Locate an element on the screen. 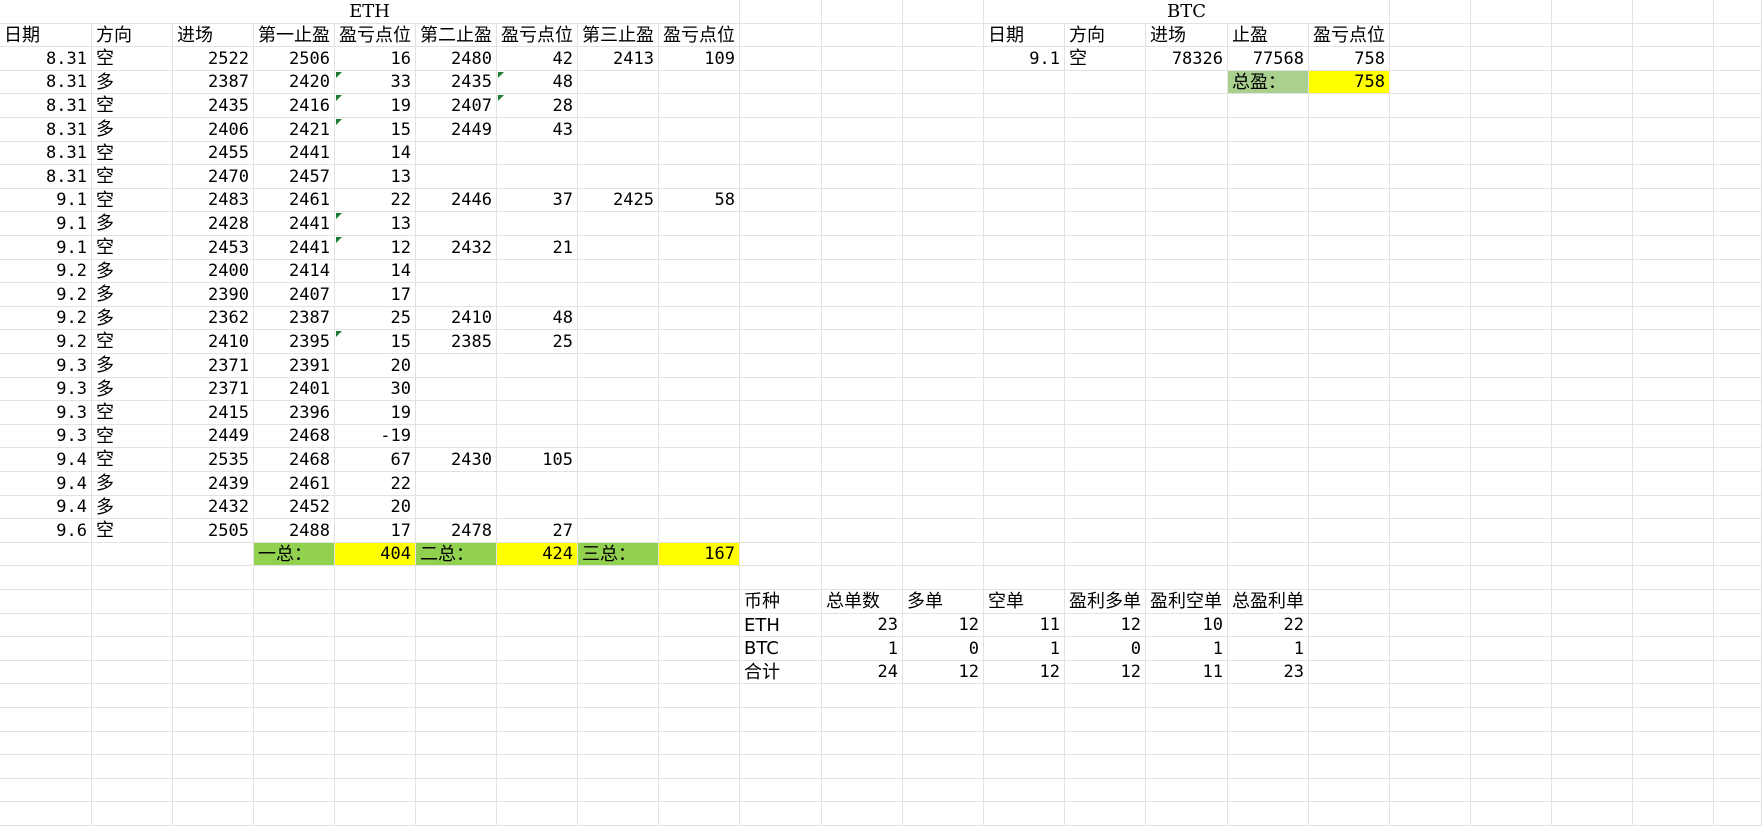 The image size is (1762, 828). eth-row-cell: 9.4 is located at coordinates (46, 507).